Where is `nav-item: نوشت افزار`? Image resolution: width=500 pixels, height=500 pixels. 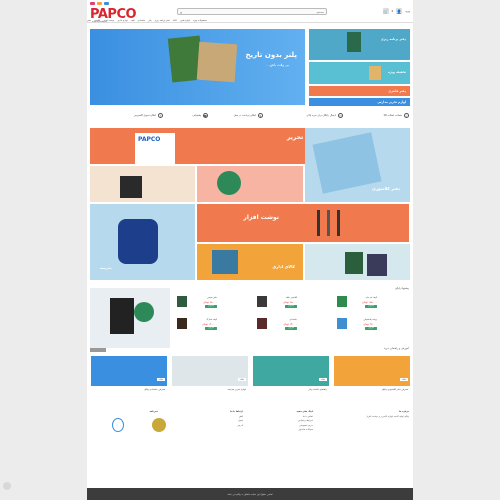 nav-item: نوشت افزار is located at coordinates (108, 20).